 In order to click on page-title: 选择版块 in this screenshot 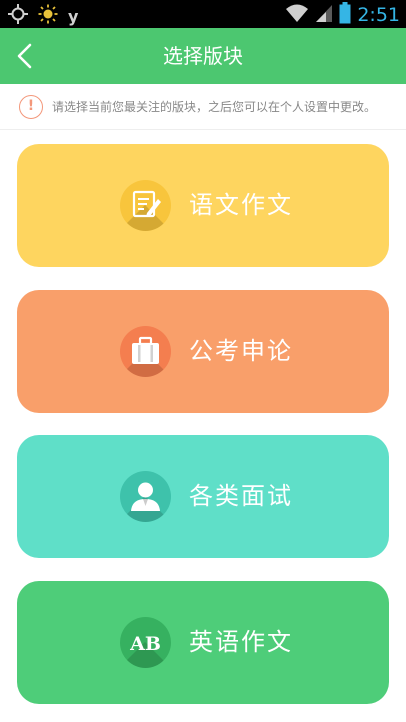, I will do `click(203, 56)`.